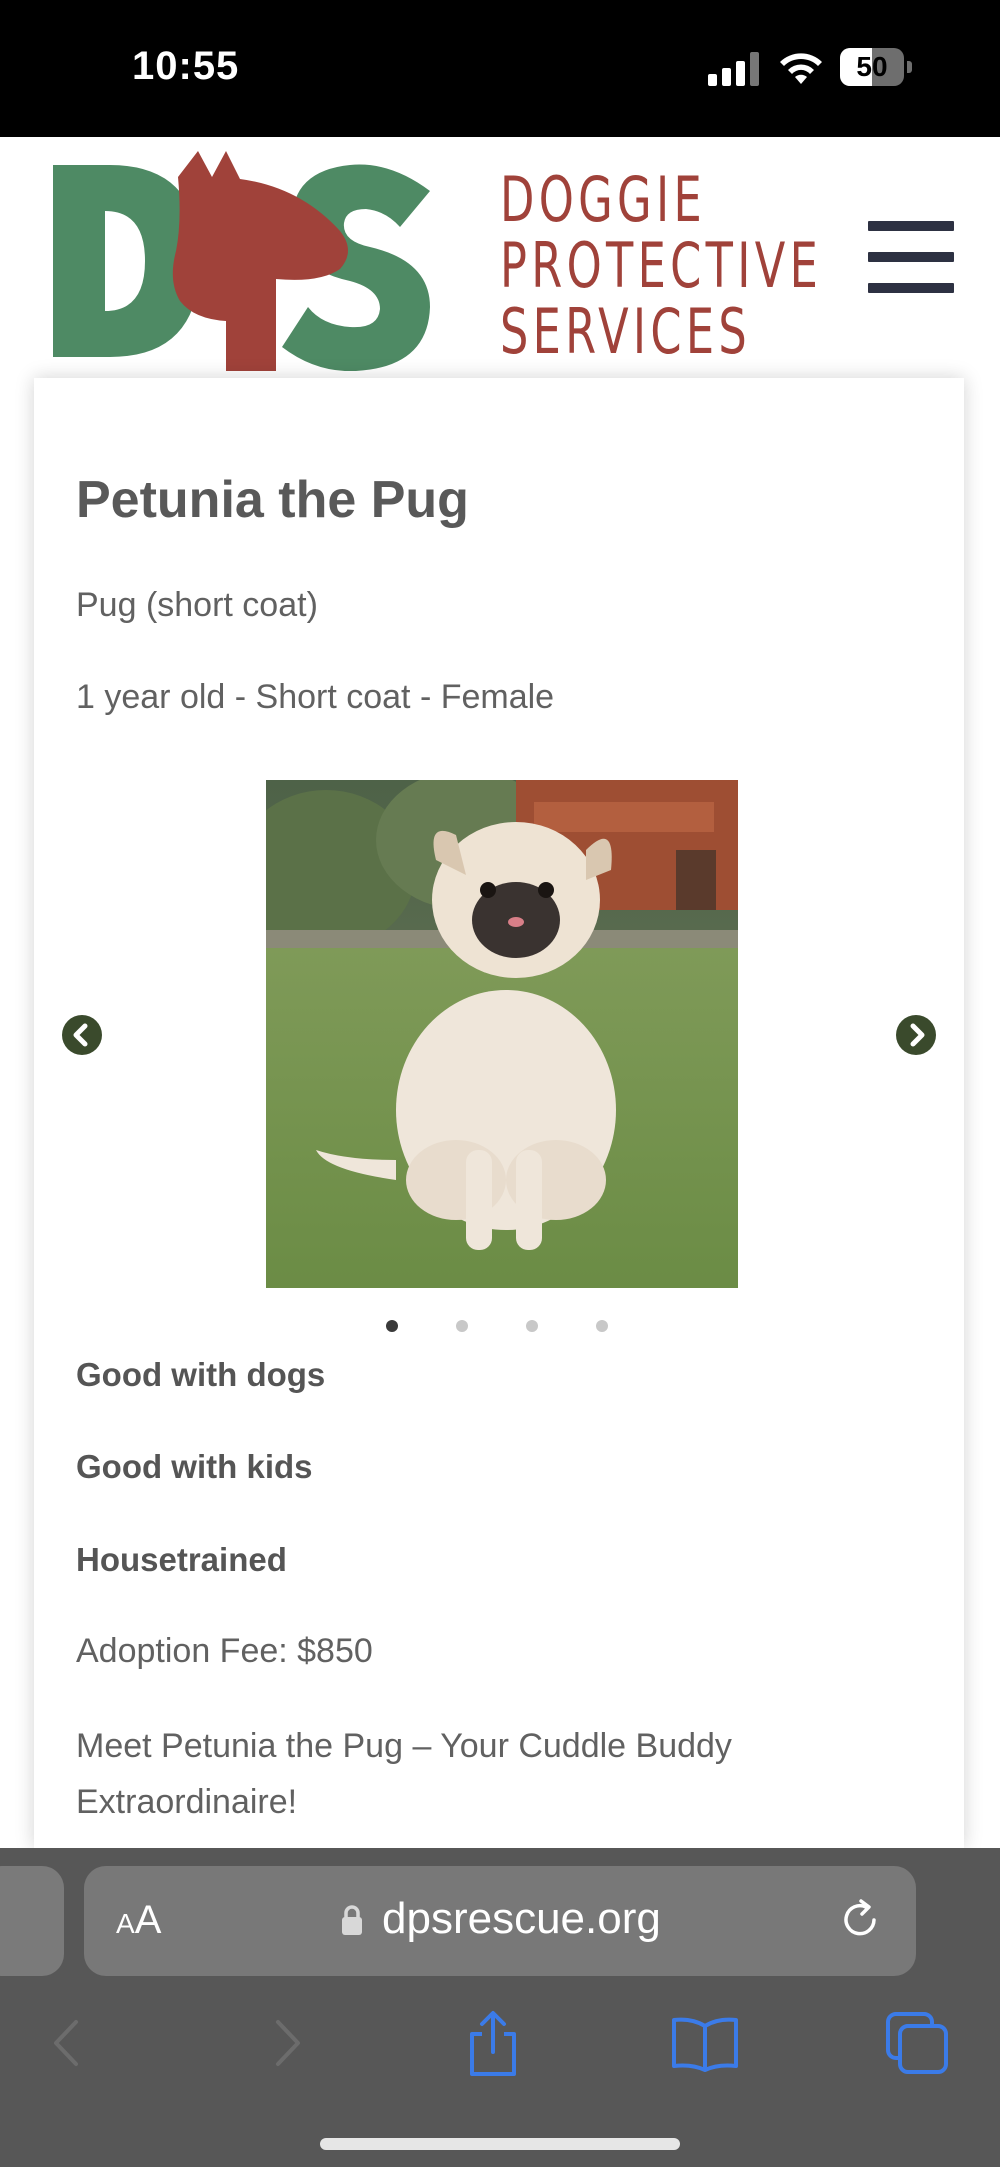  I want to click on logo-wordmark: DOGGIE PROTECTIVE SERVICES, so click(661, 266).